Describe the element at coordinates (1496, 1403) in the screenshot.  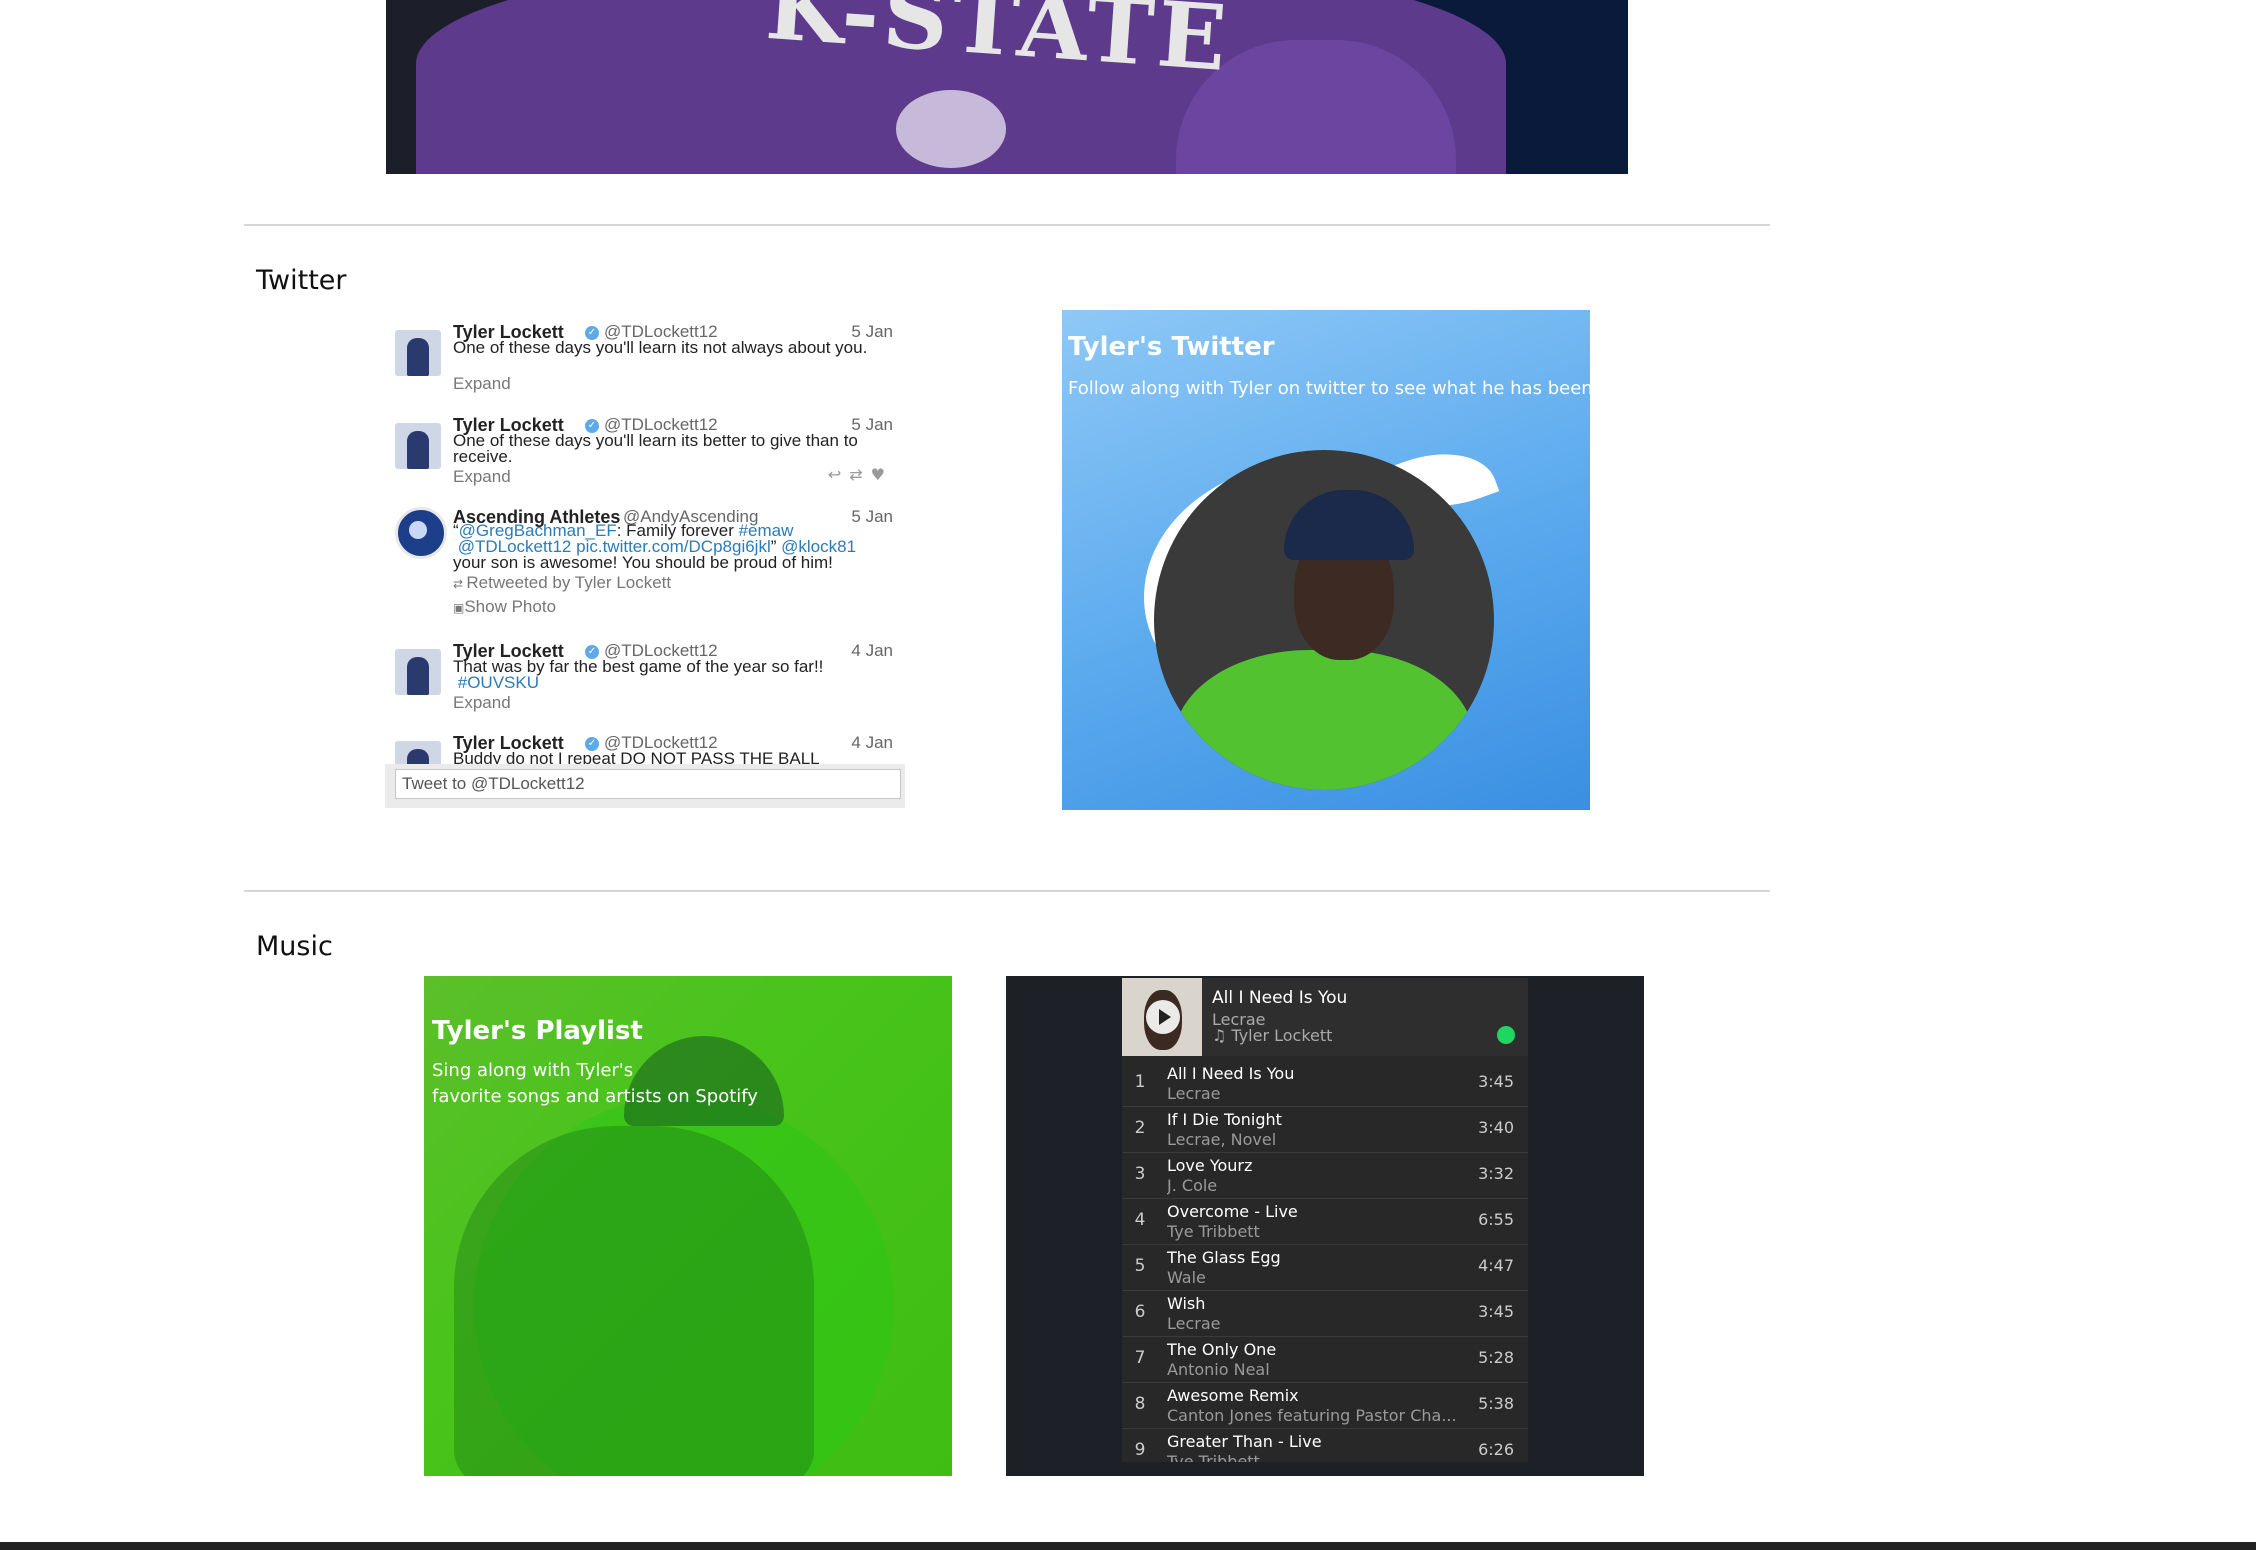
I see `track-duration: 5:38` at that location.